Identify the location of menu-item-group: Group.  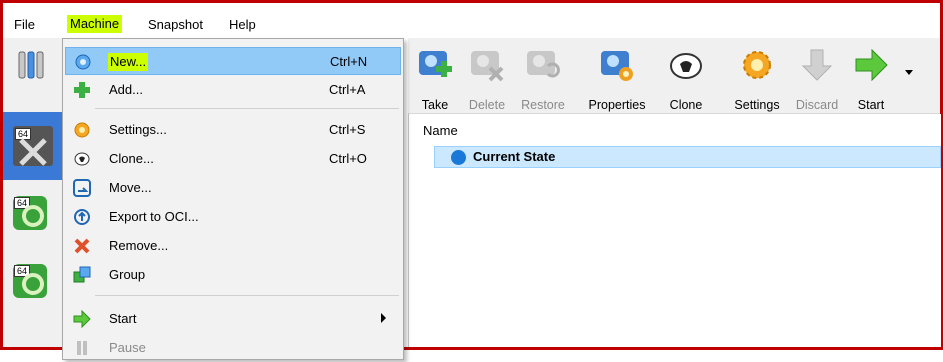
(233, 275).